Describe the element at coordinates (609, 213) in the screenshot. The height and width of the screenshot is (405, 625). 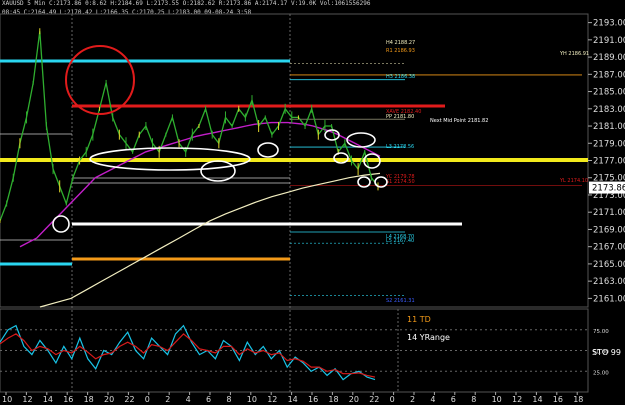
I see `y-tick-label: 2171.00` at that location.